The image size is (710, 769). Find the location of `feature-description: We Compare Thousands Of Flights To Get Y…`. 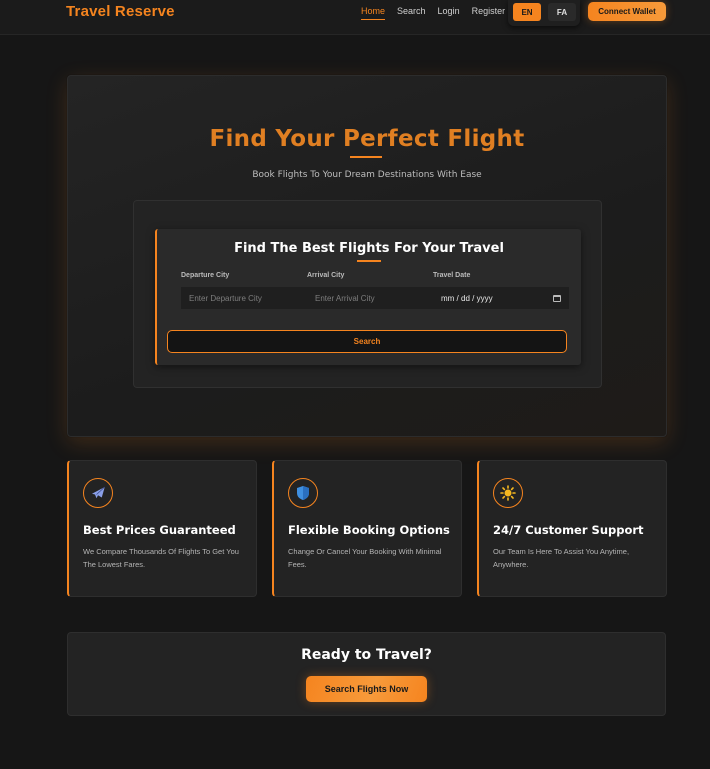

feature-description: We Compare Thousands Of Flights To Get Y… is located at coordinates (161, 558).